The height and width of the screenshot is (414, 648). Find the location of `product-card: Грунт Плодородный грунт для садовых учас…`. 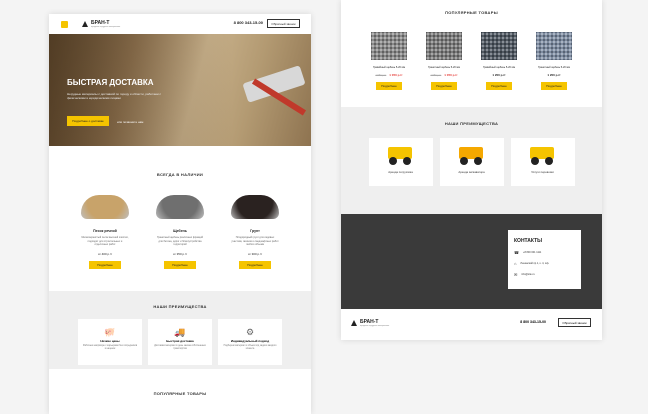

product-card: Грунт Плодородный грунт для садовых учас… is located at coordinates (255, 232).